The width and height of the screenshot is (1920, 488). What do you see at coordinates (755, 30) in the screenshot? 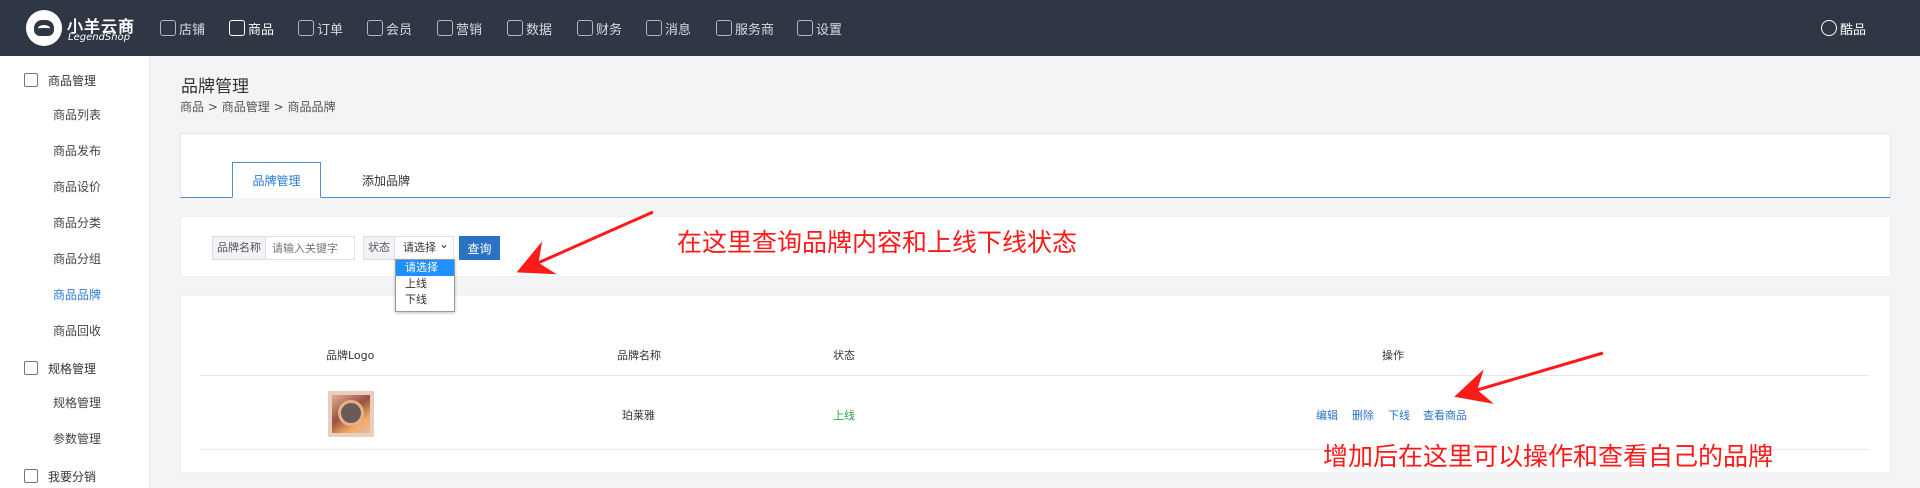
I see `nav-service-provider-label: 服务商` at bounding box center [755, 30].